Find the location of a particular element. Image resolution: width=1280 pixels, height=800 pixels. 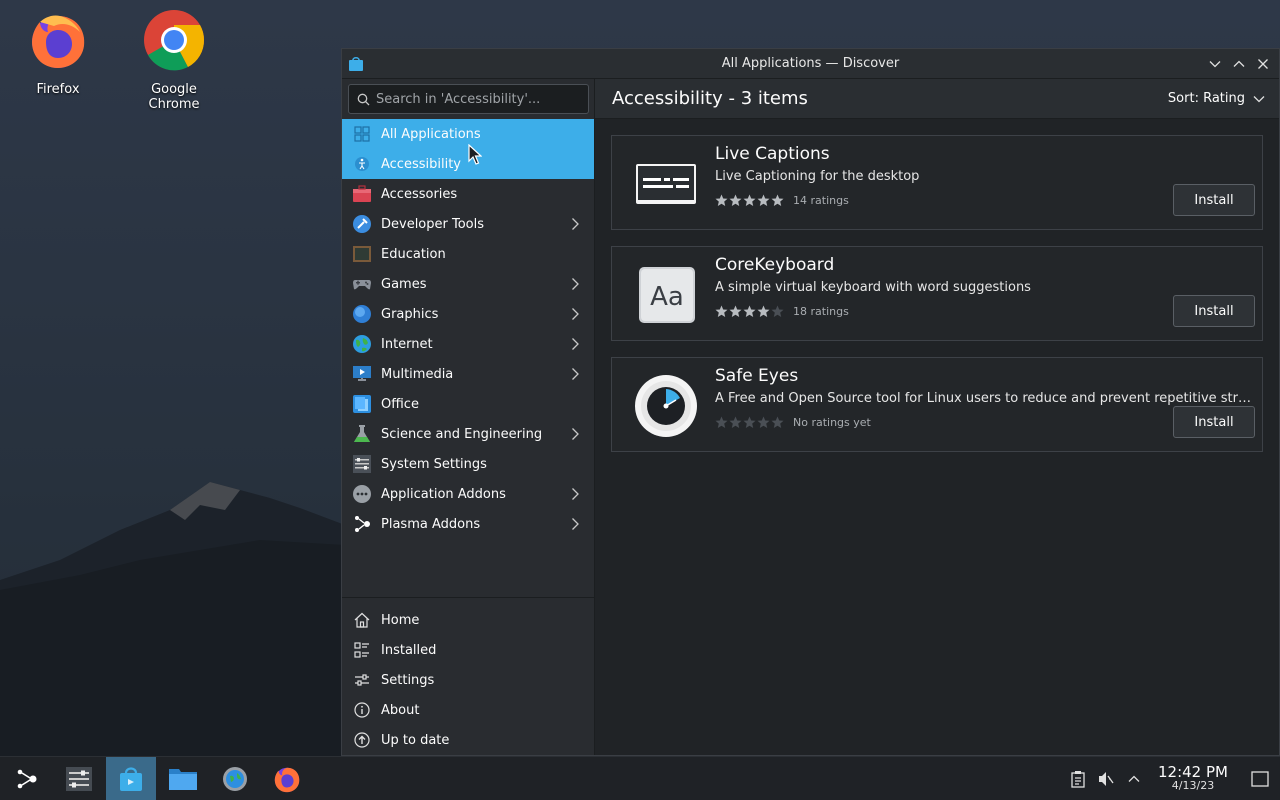

app-name: CoreKeyboard is located at coordinates (775, 265).